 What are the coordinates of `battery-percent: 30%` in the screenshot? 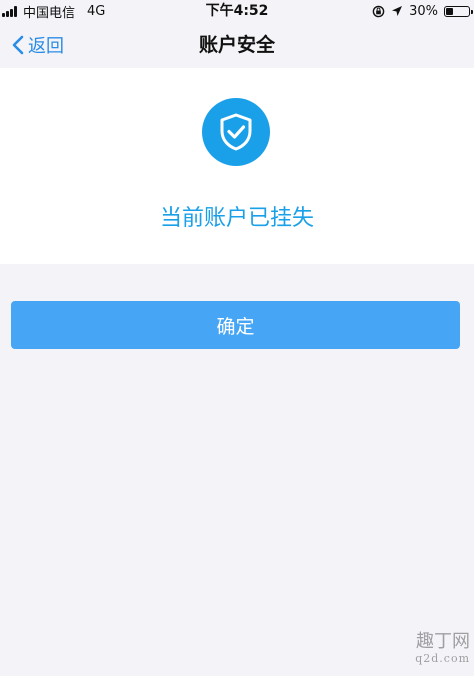 It's located at (423, 11).